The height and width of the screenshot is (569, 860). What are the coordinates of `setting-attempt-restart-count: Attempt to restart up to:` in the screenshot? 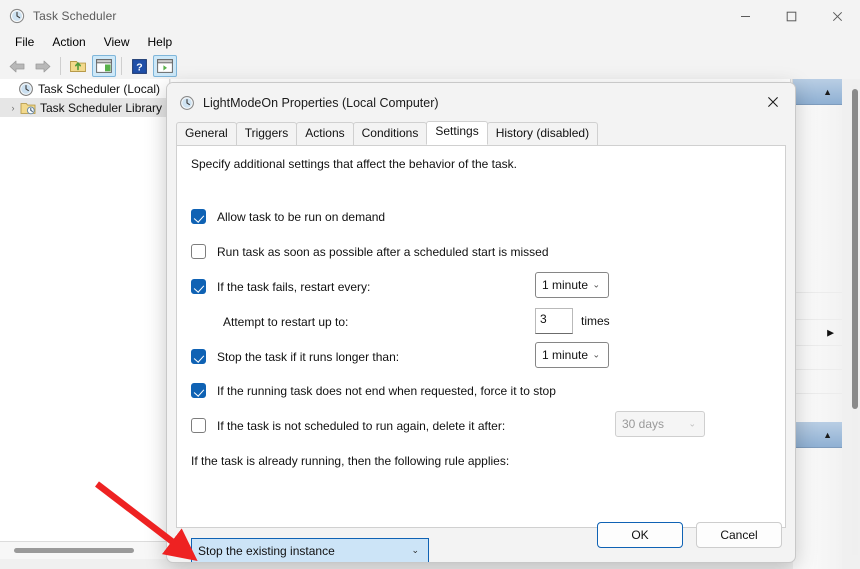 It's located at (285, 322).